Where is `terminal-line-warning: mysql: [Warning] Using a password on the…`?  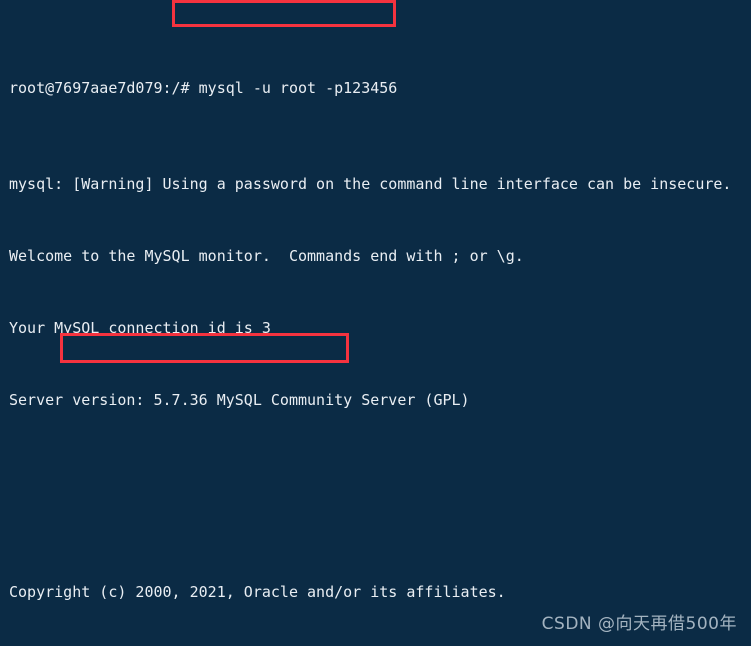
terminal-line-warning: mysql: [Warning] Using a password on the… is located at coordinates (370, 184).